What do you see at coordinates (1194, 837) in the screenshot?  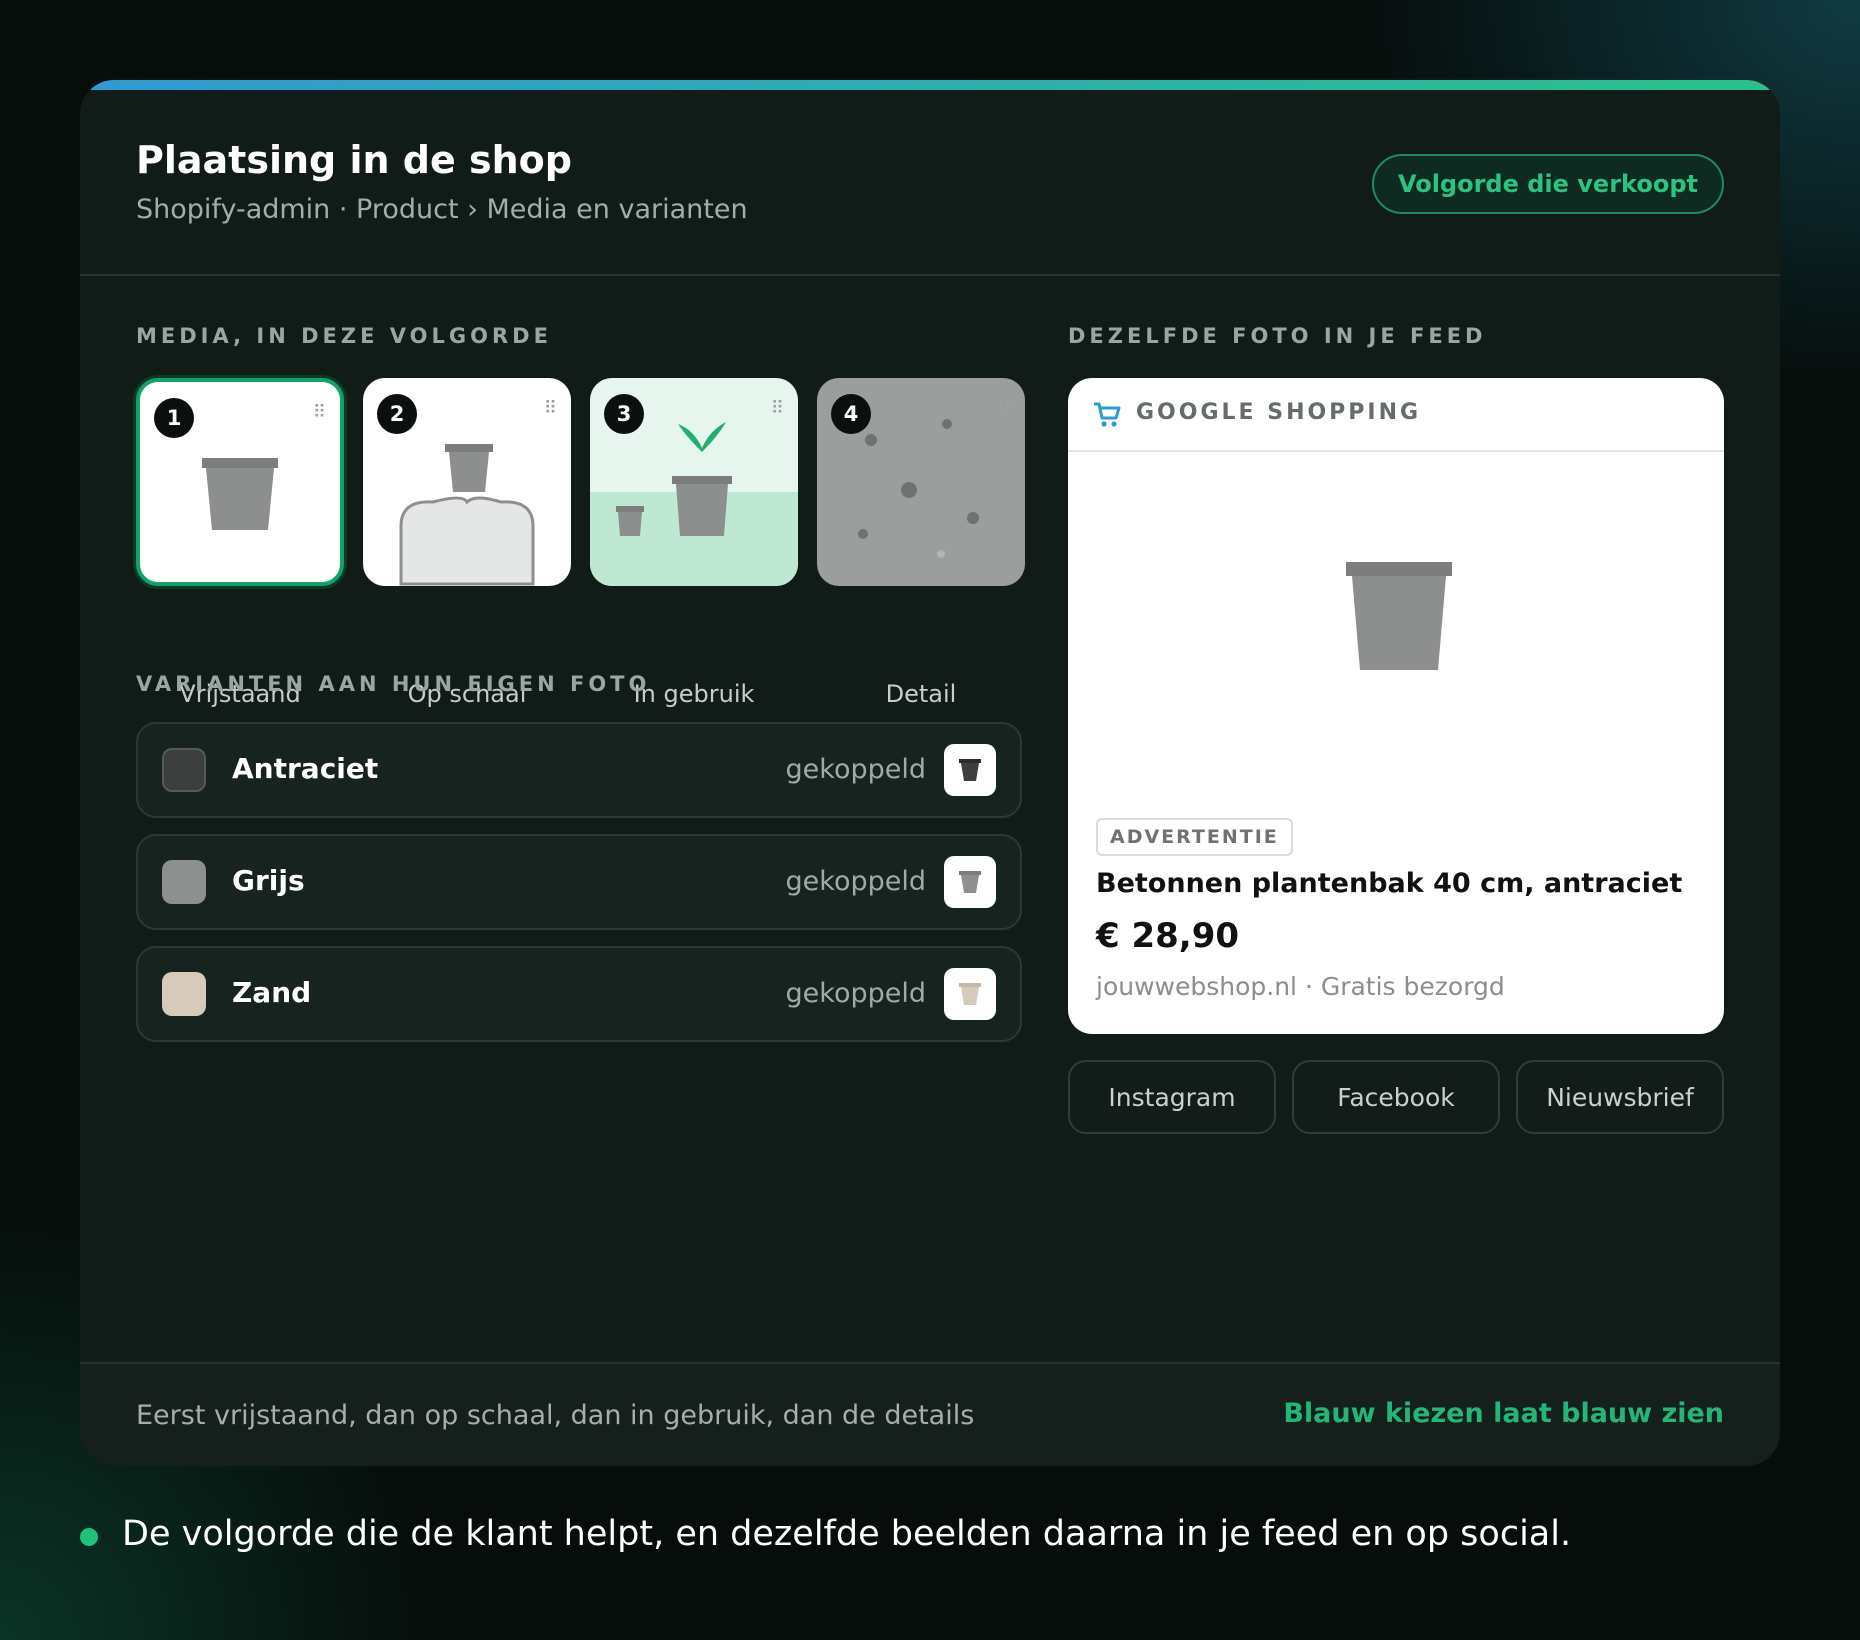 I see `ad-badge: ADVERTENTIE` at bounding box center [1194, 837].